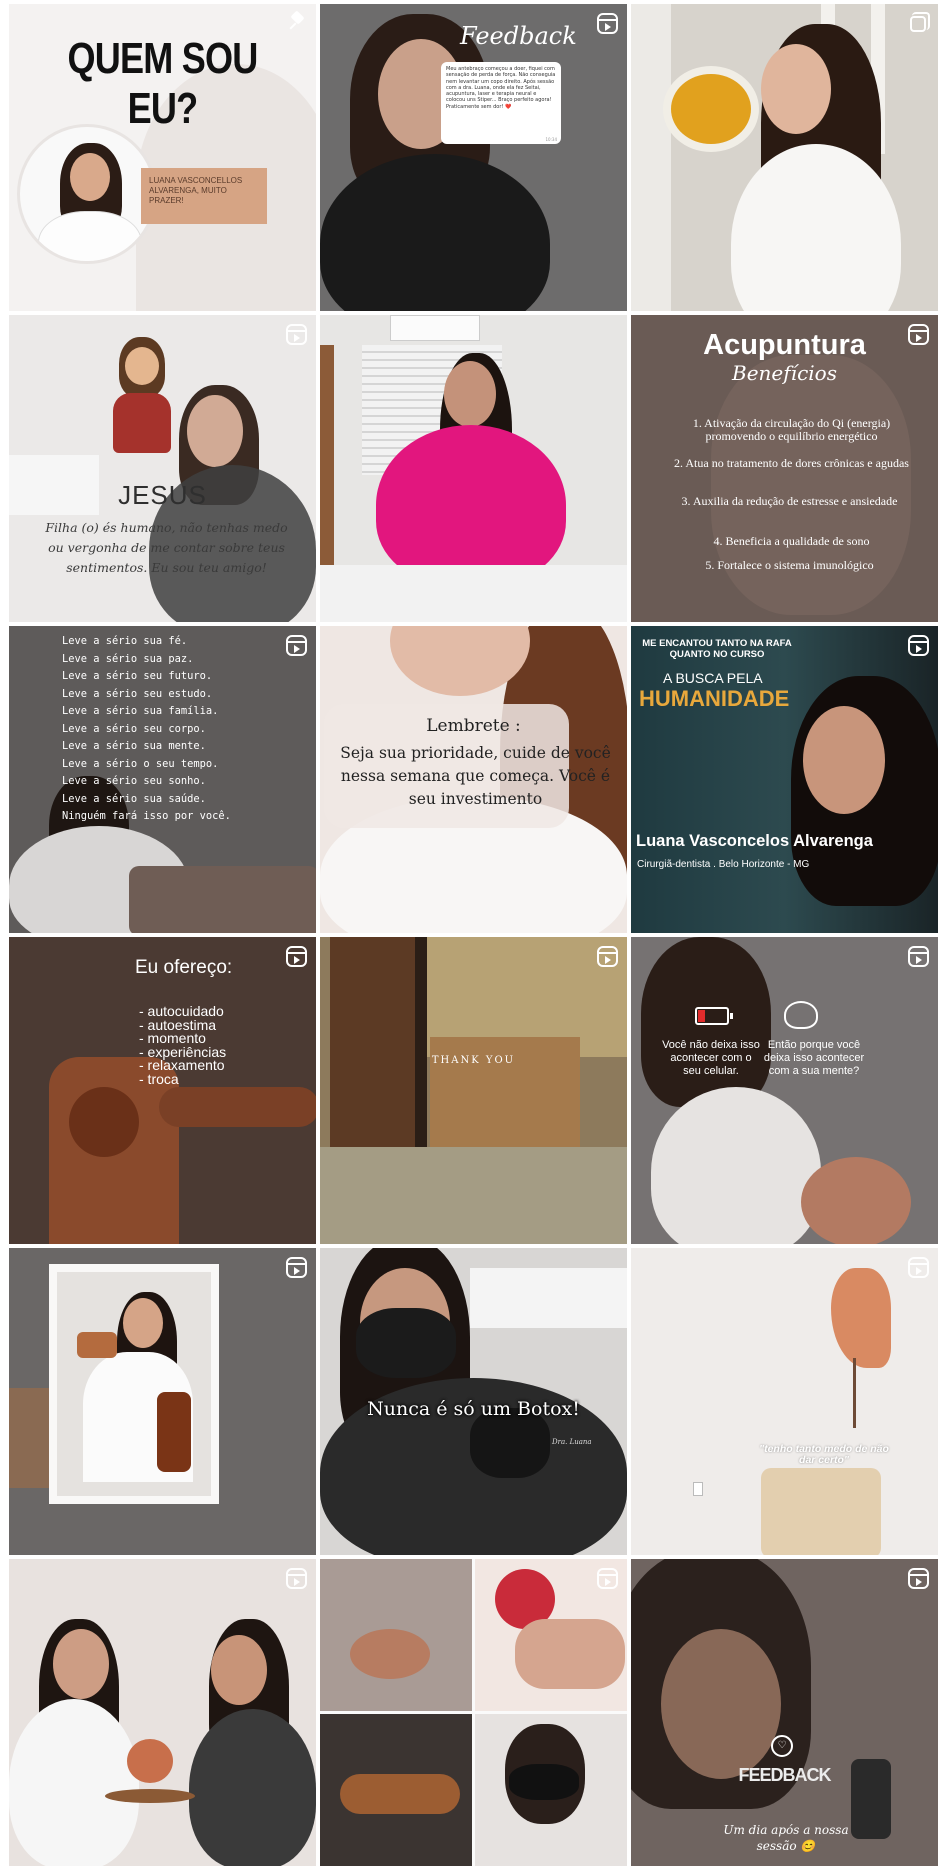 The height and width of the screenshot is (1873, 944). What do you see at coordinates (140, 763) in the screenshot?
I see `quote-line: Leve a sério o seu tempo.` at bounding box center [140, 763].